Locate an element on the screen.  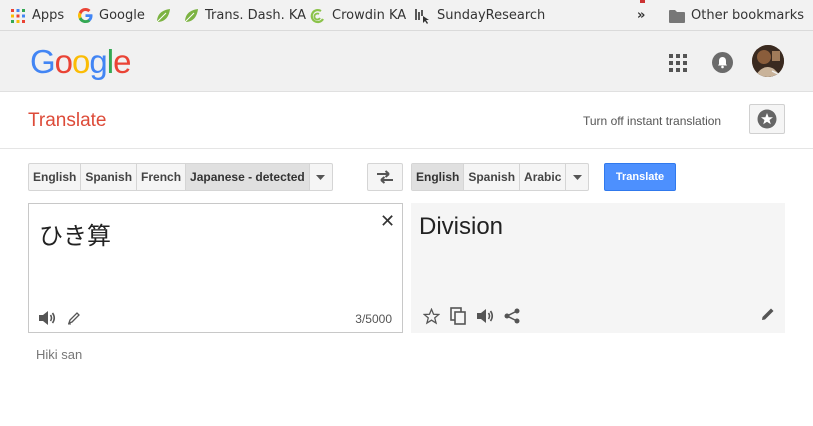
bookmark-label: Trans. Dash. KA is located at coordinates (256, 15).